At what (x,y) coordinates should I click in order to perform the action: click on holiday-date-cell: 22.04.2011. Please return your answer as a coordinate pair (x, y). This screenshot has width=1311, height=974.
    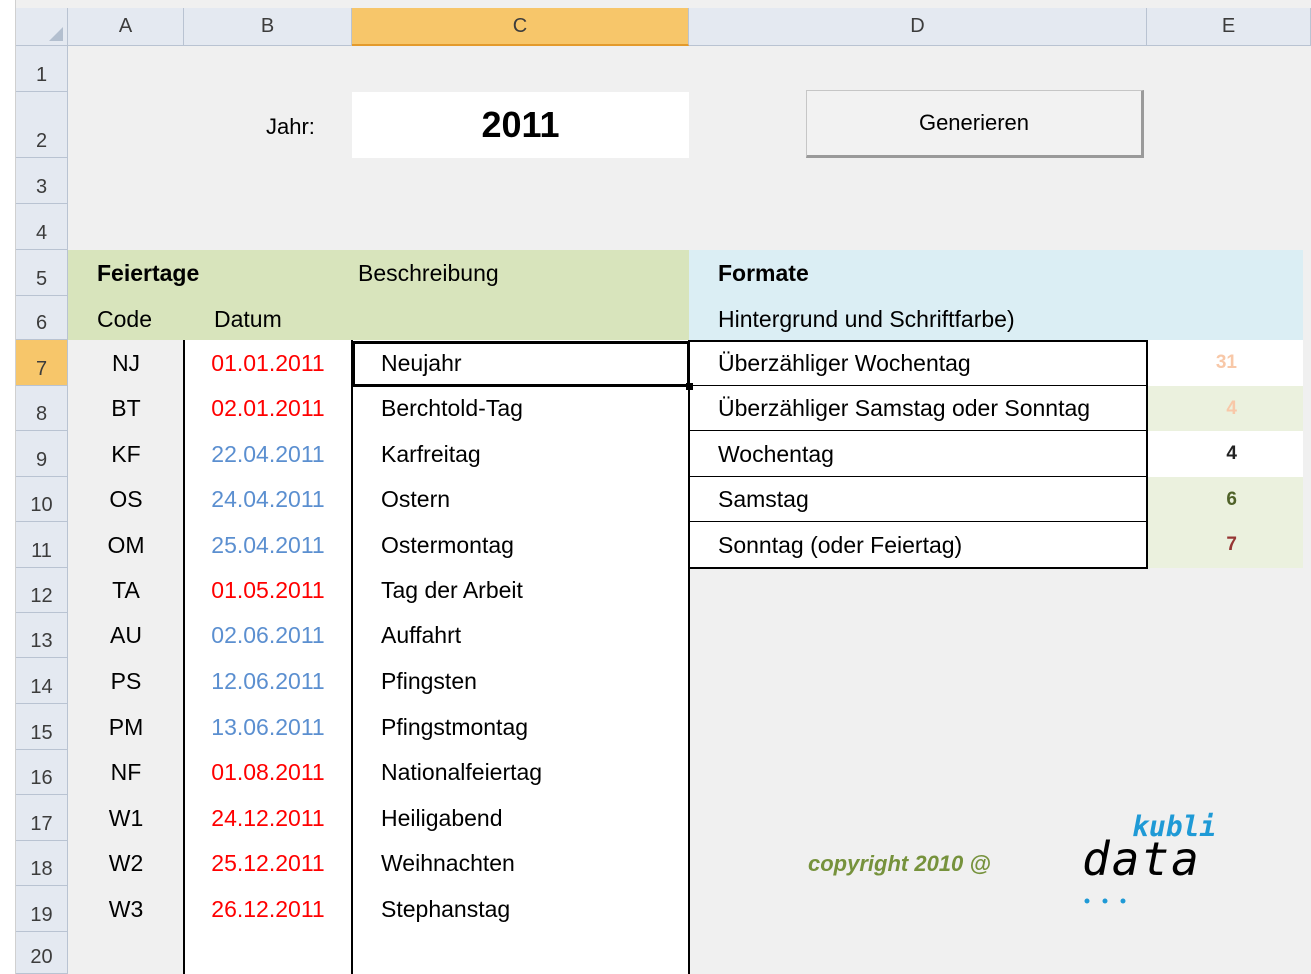
    Looking at the image, I should click on (268, 454).